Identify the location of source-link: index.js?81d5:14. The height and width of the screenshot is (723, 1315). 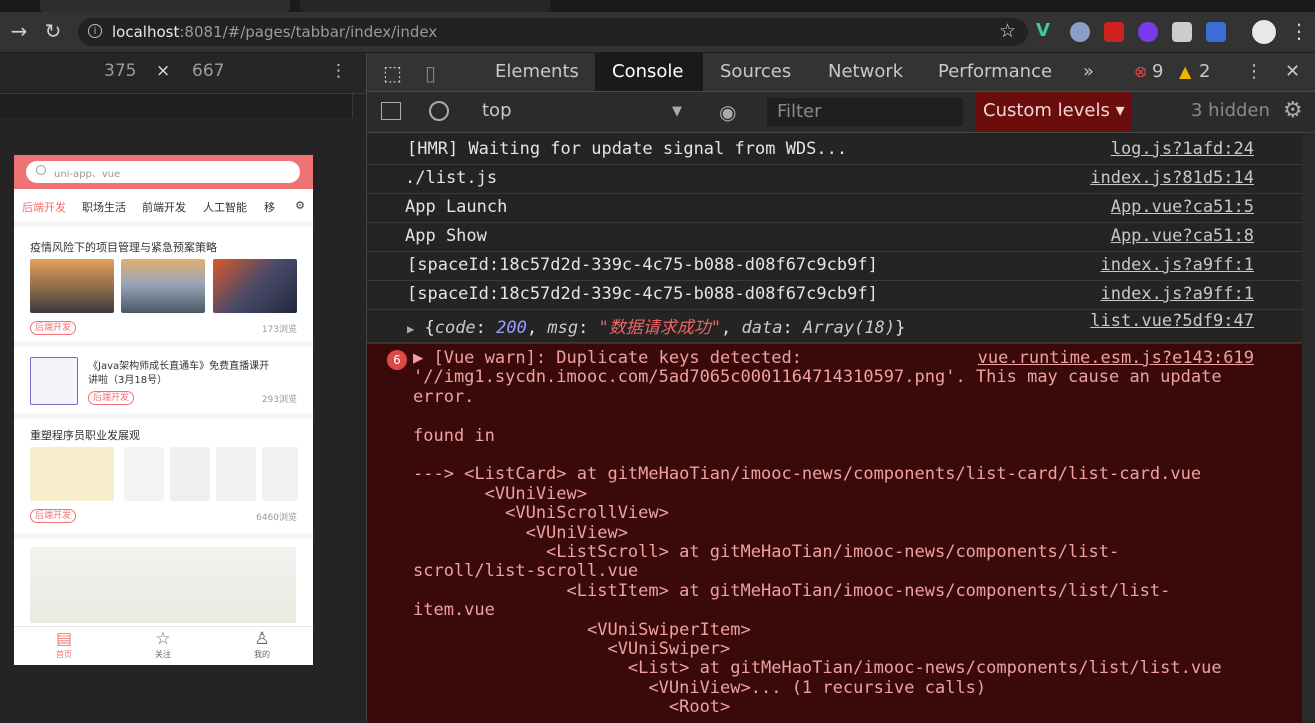
(1172, 178).